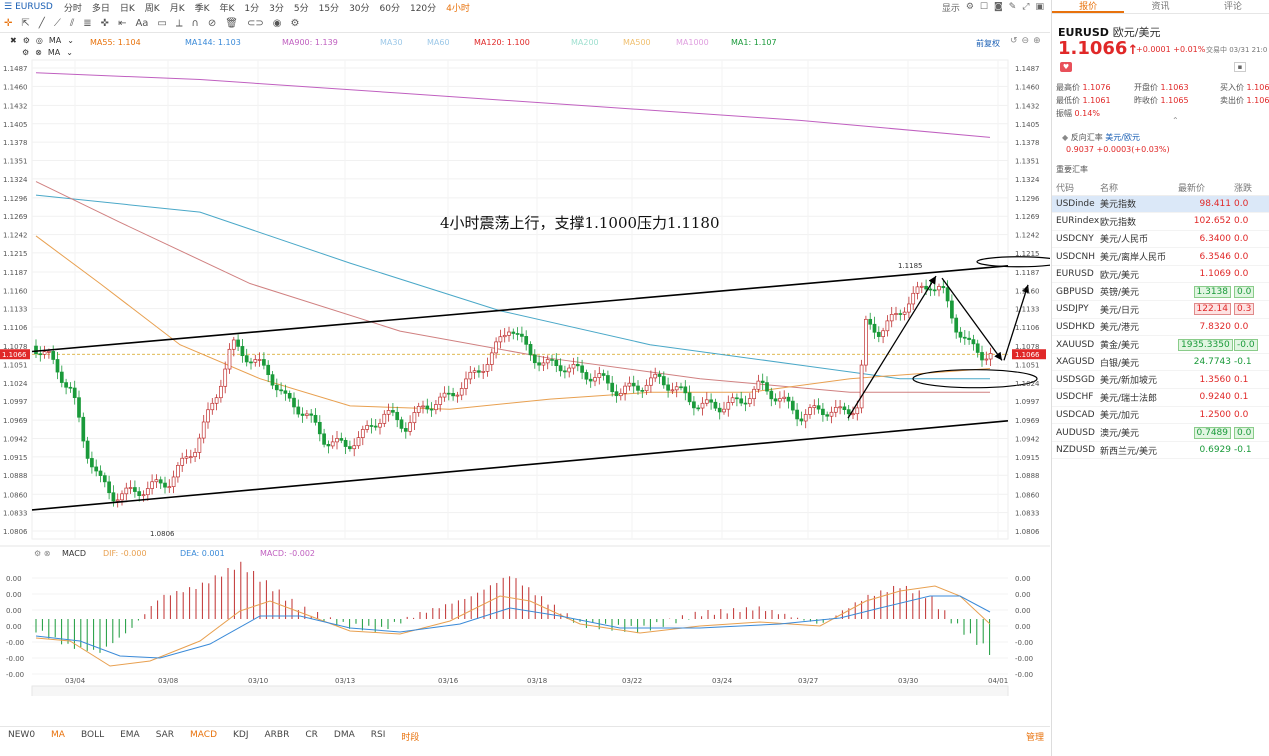 The height and width of the screenshot is (756, 1269). I want to click on ma-item-8: MA1000, so click(692, 42).